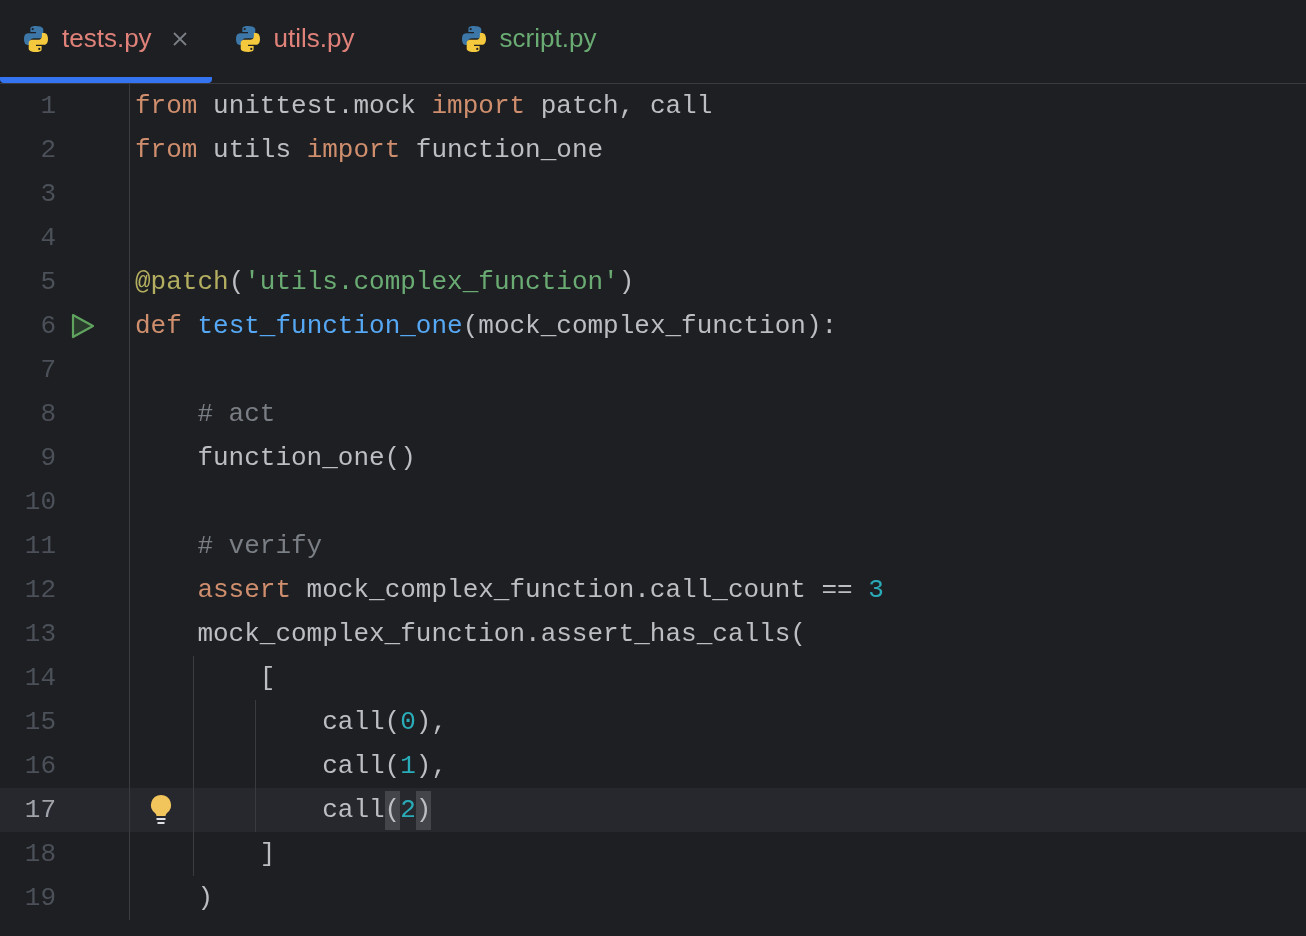 The image size is (1306, 936). Describe the element at coordinates (161, 810) in the screenshot. I see `lightbulb-icon` at that location.